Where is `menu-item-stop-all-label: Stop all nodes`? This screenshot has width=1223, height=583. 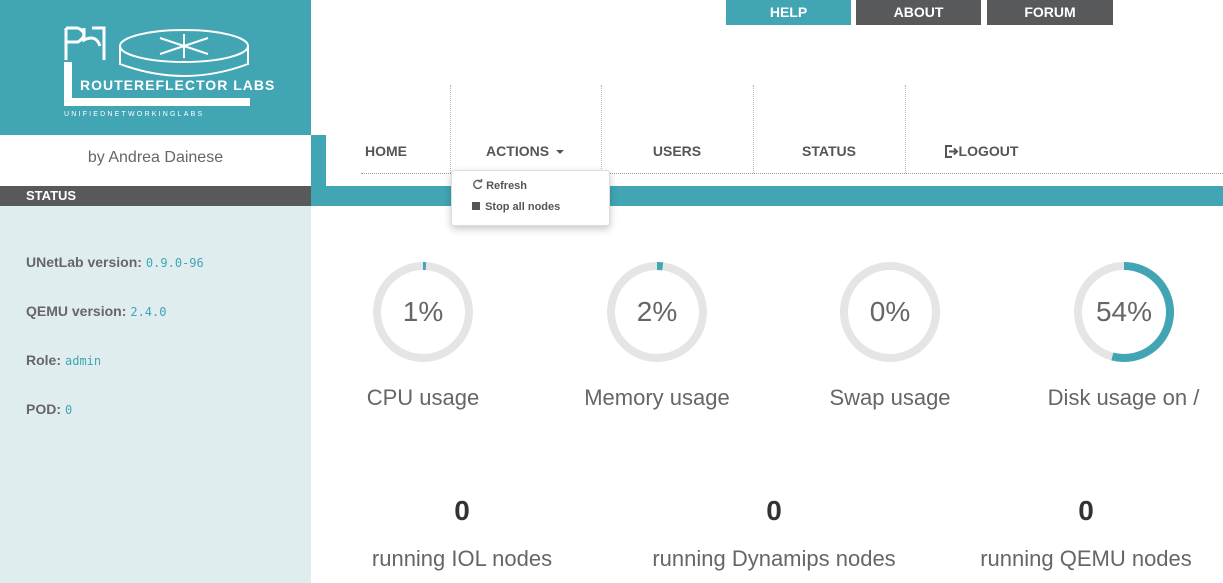
menu-item-stop-all-label: Stop all nodes is located at coordinates (523, 207).